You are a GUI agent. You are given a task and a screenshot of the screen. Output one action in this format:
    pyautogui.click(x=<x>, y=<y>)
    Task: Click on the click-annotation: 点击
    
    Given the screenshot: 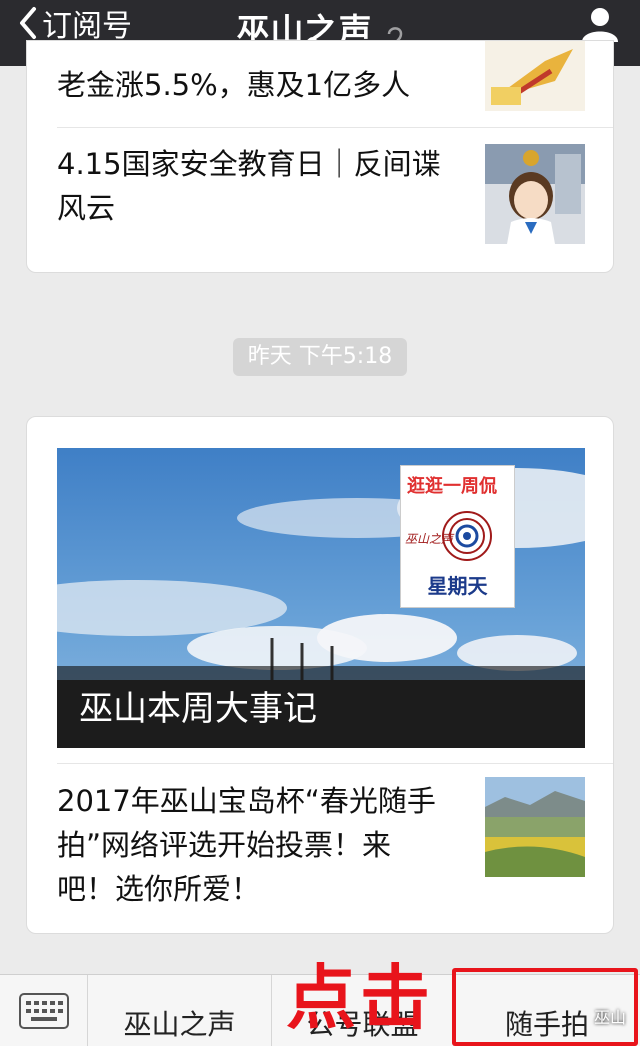 What is the action you would take?
    pyautogui.click(x=360, y=998)
    